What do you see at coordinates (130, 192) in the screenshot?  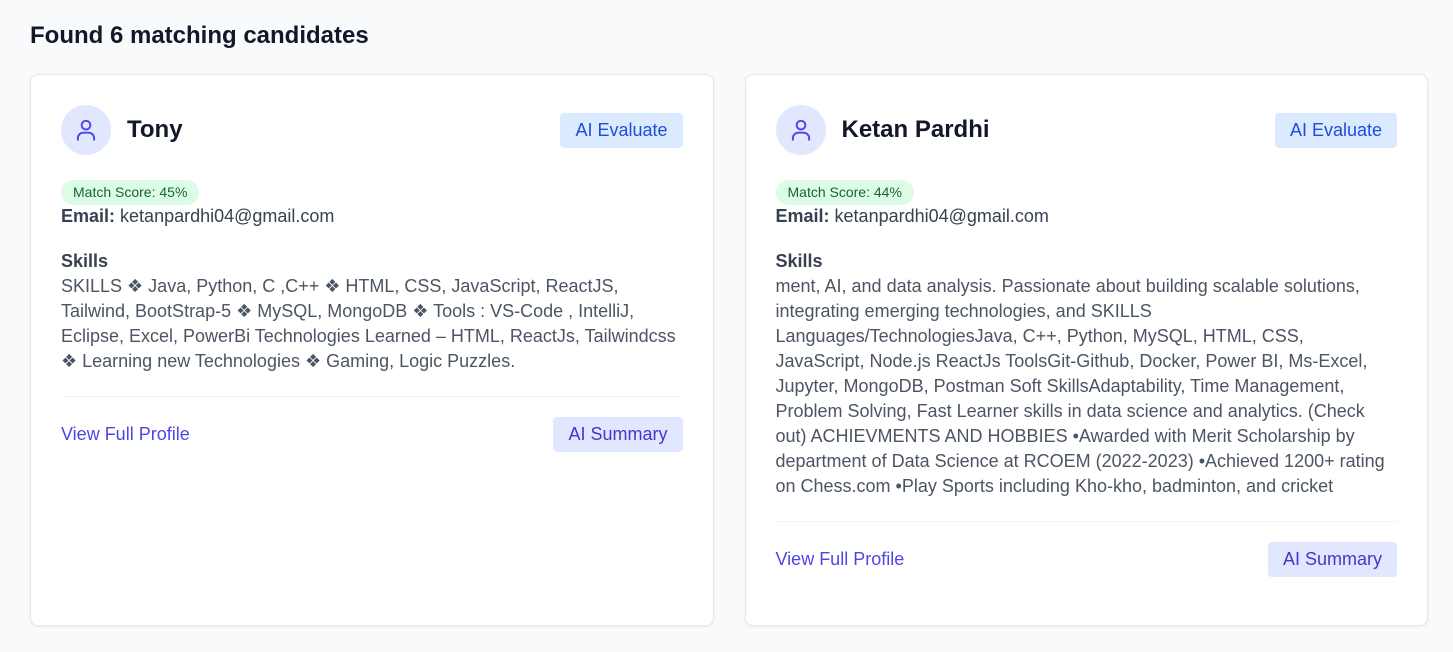 I see `match-score-badge: Match Score: 45%` at bounding box center [130, 192].